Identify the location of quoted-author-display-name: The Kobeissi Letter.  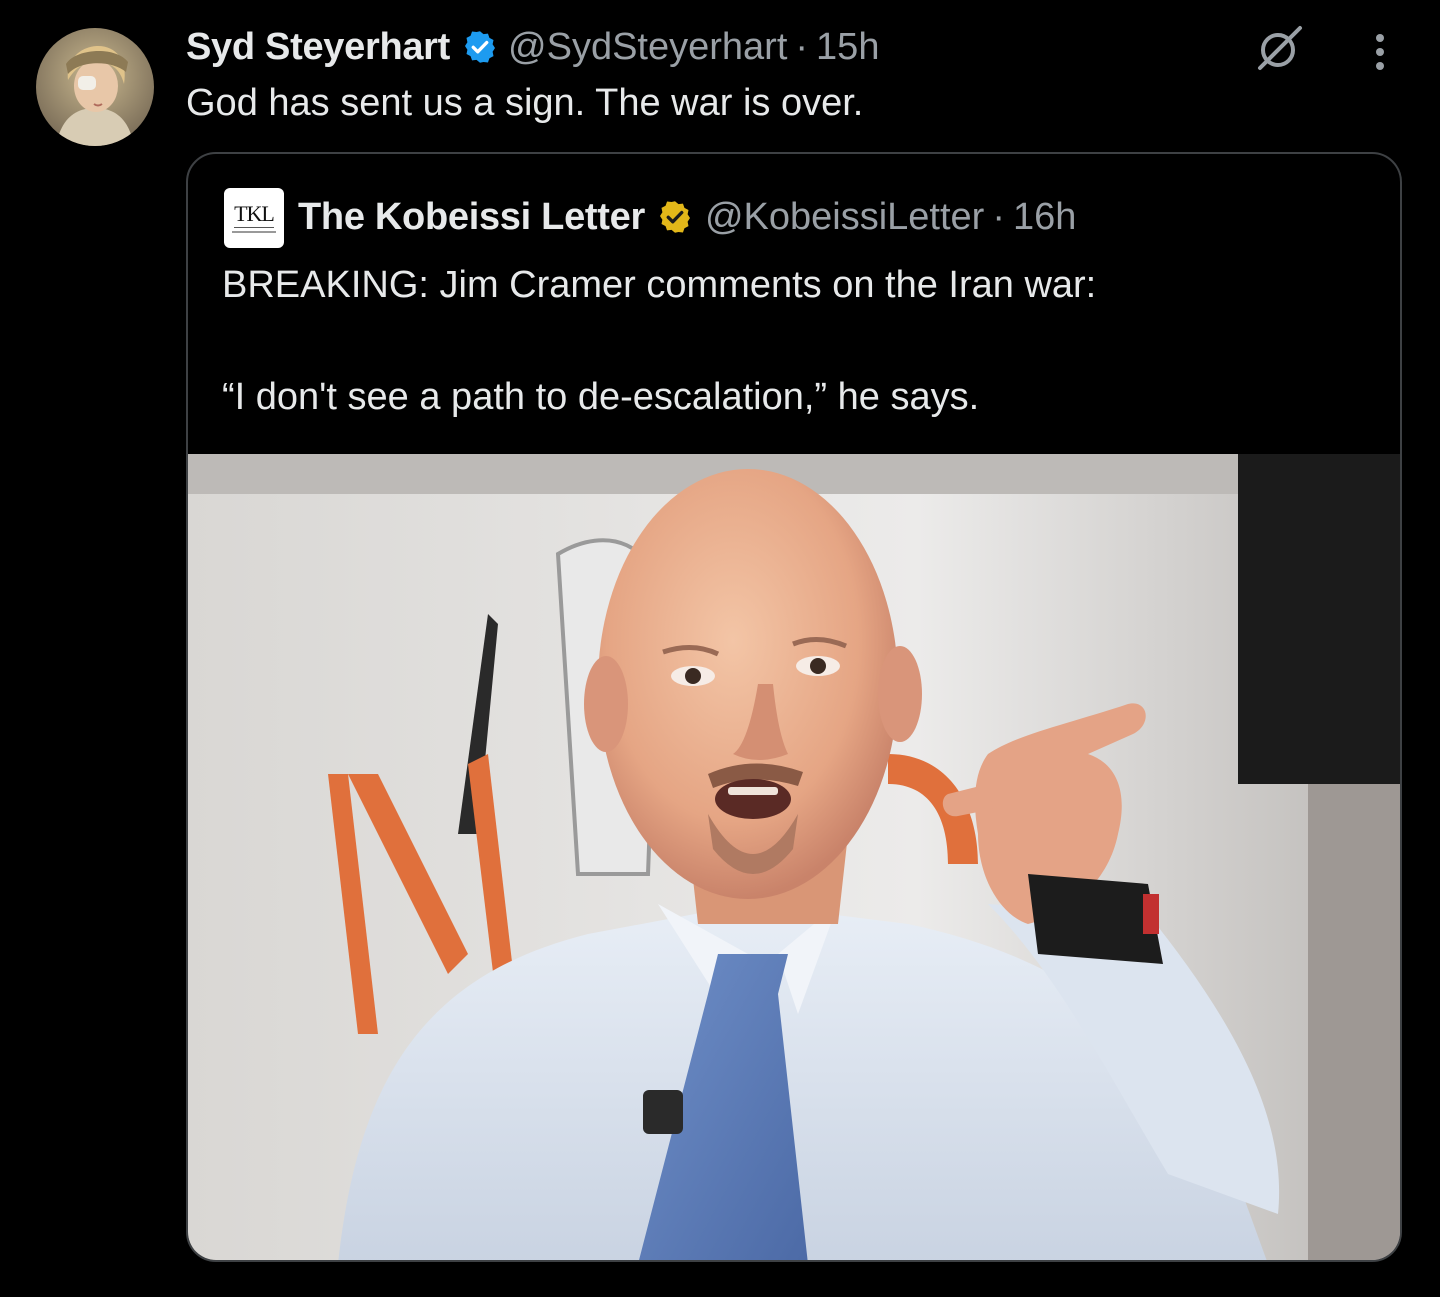
(471, 217).